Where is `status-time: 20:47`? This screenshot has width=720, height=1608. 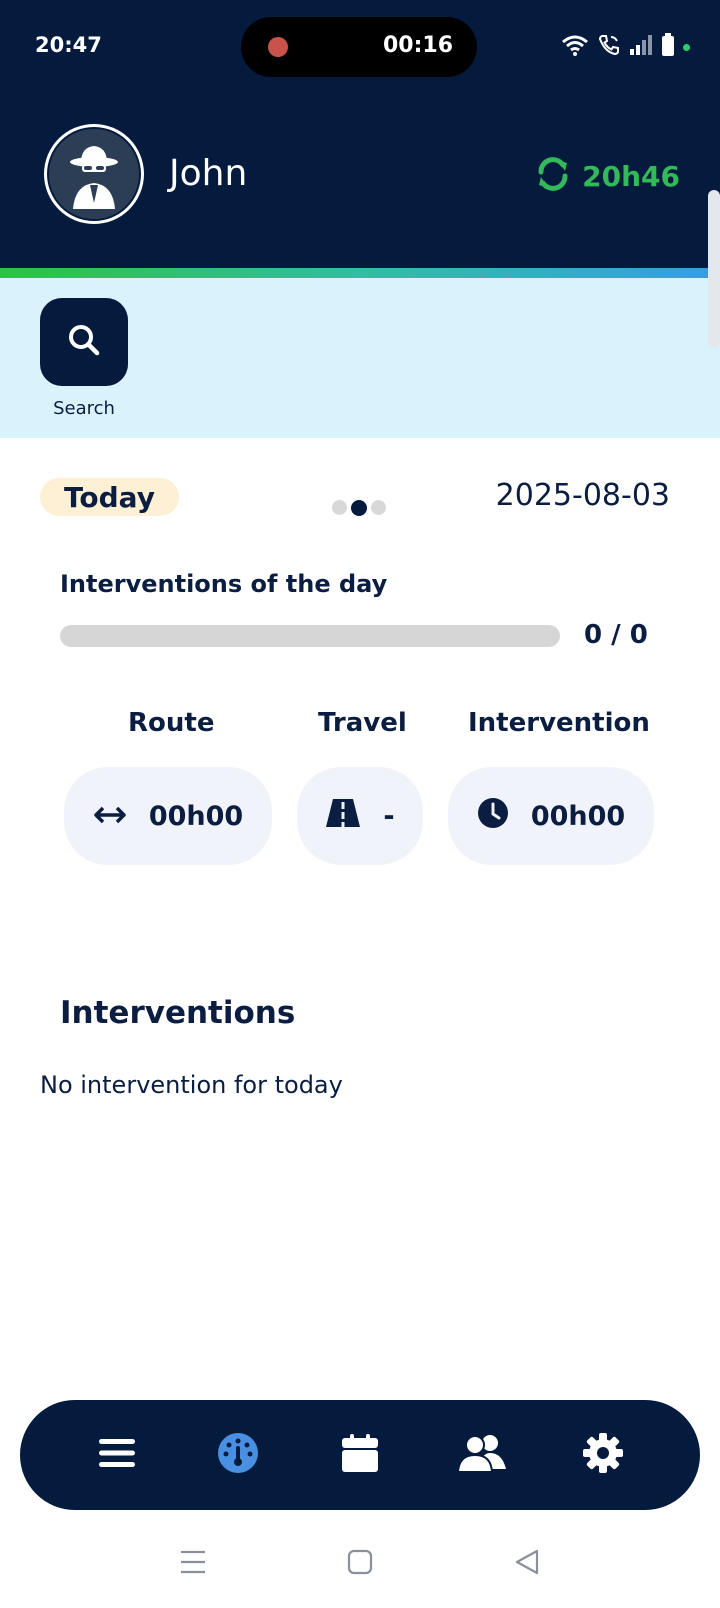
status-time: 20:47 is located at coordinates (68, 45).